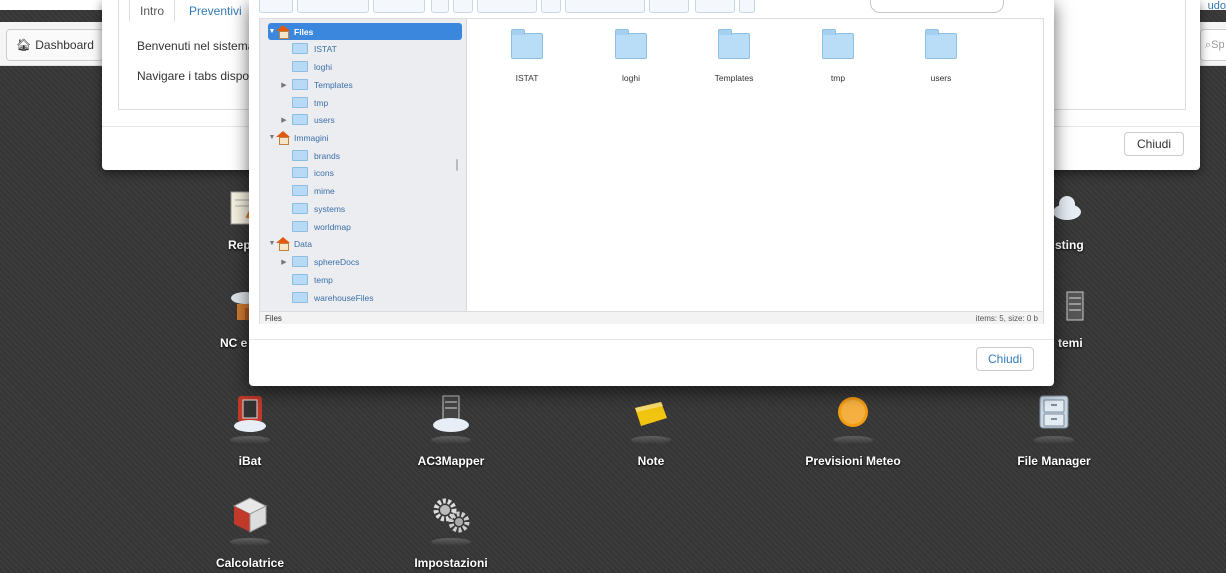 Image resolution: width=1226 pixels, height=573 pixels. I want to click on app-calcolatrice: Calcolatrice, so click(250, 533).